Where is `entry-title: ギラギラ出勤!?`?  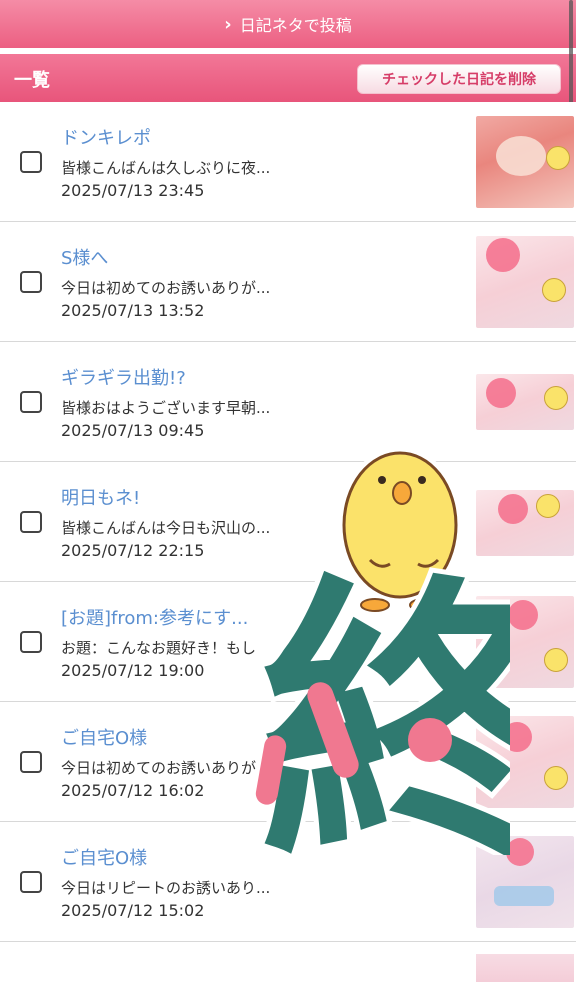
entry-title: ギラギラ出勤!? is located at coordinates (123, 377).